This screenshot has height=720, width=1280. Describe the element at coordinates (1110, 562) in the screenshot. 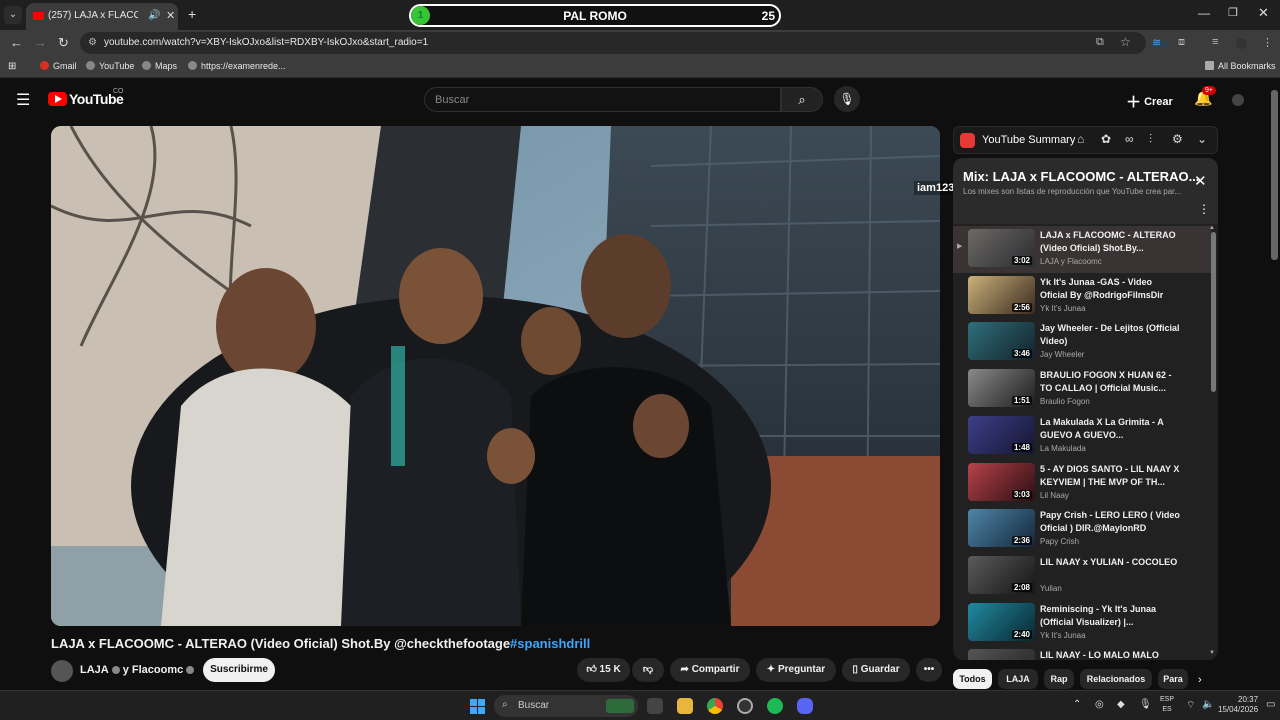

I see `playlist-item-title: LIL NAAY x YULIAN - COCOLEO` at that location.